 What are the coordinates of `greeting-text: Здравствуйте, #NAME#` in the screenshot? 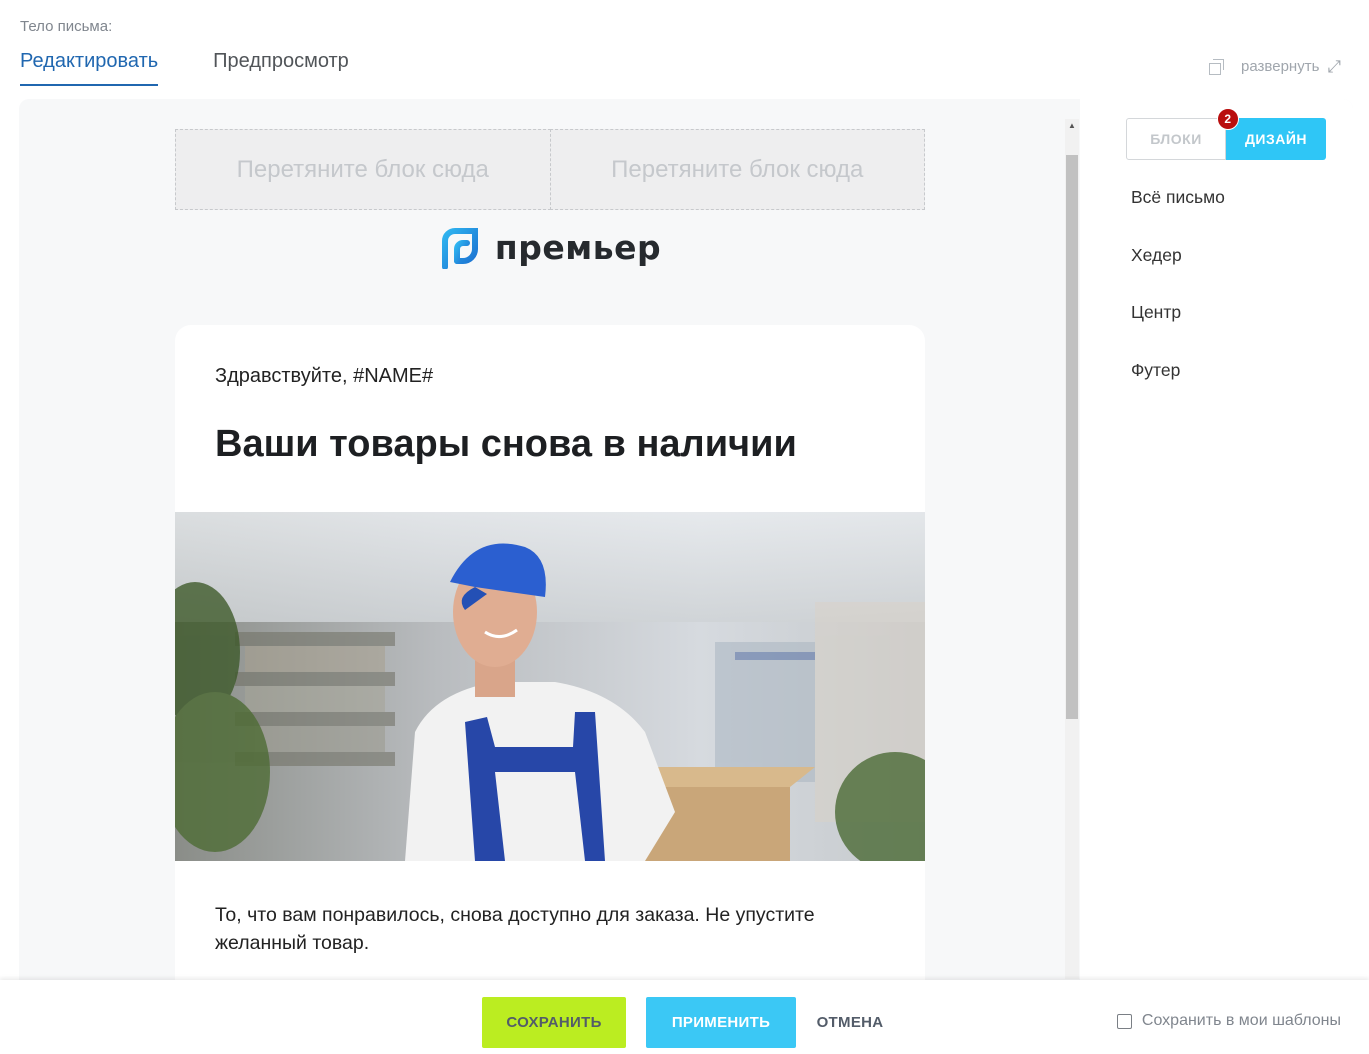 It's located at (570, 376).